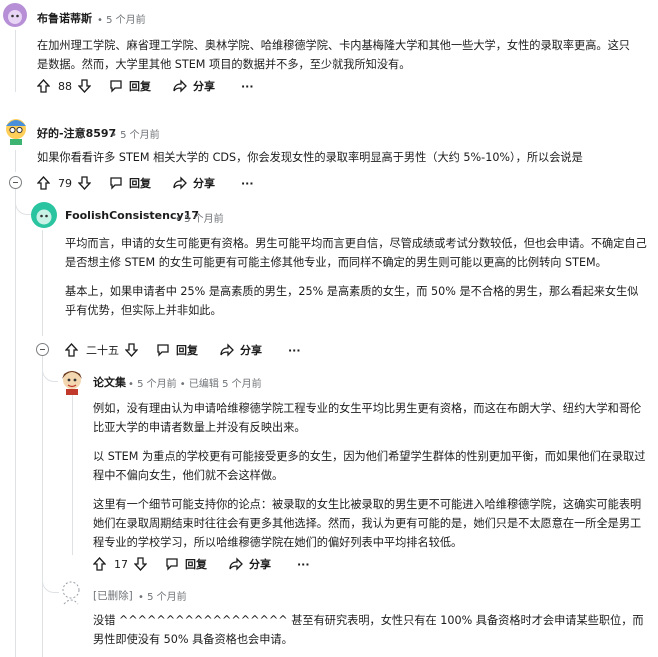  I want to click on vote-count: 88, so click(65, 86).